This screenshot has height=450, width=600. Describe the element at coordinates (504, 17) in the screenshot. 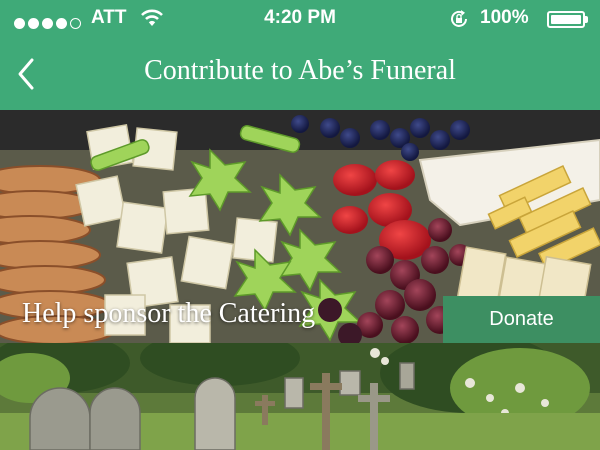

I see `battery-percent: 100%` at that location.